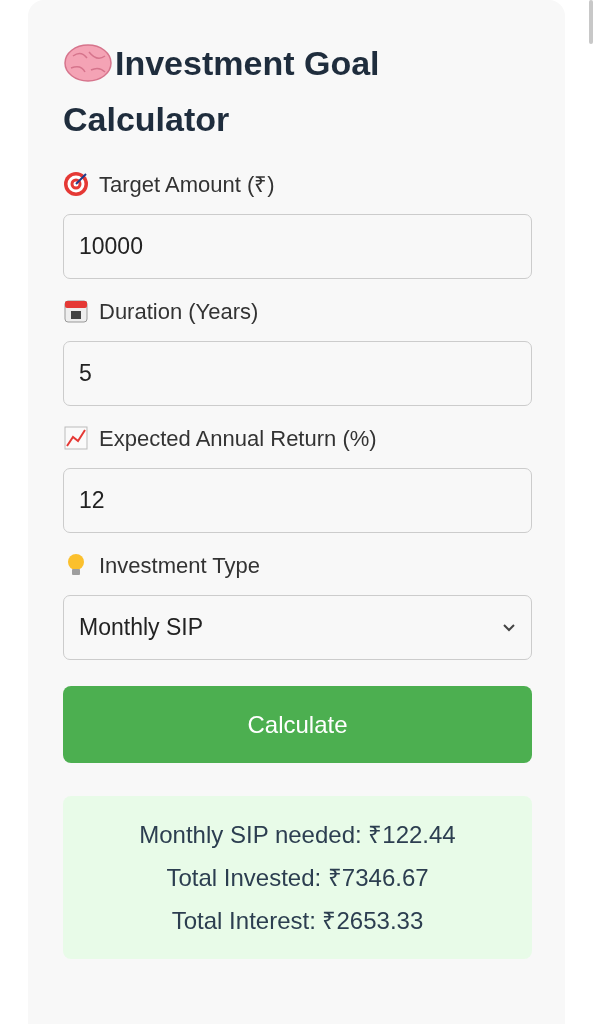 The height and width of the screenshot is (1024, 595). What do you see at coordinates (297, 835) in the screenshot?
I see `result-text: Monthly SIP needed: ₹122.44` at bounding box center [297, 835].